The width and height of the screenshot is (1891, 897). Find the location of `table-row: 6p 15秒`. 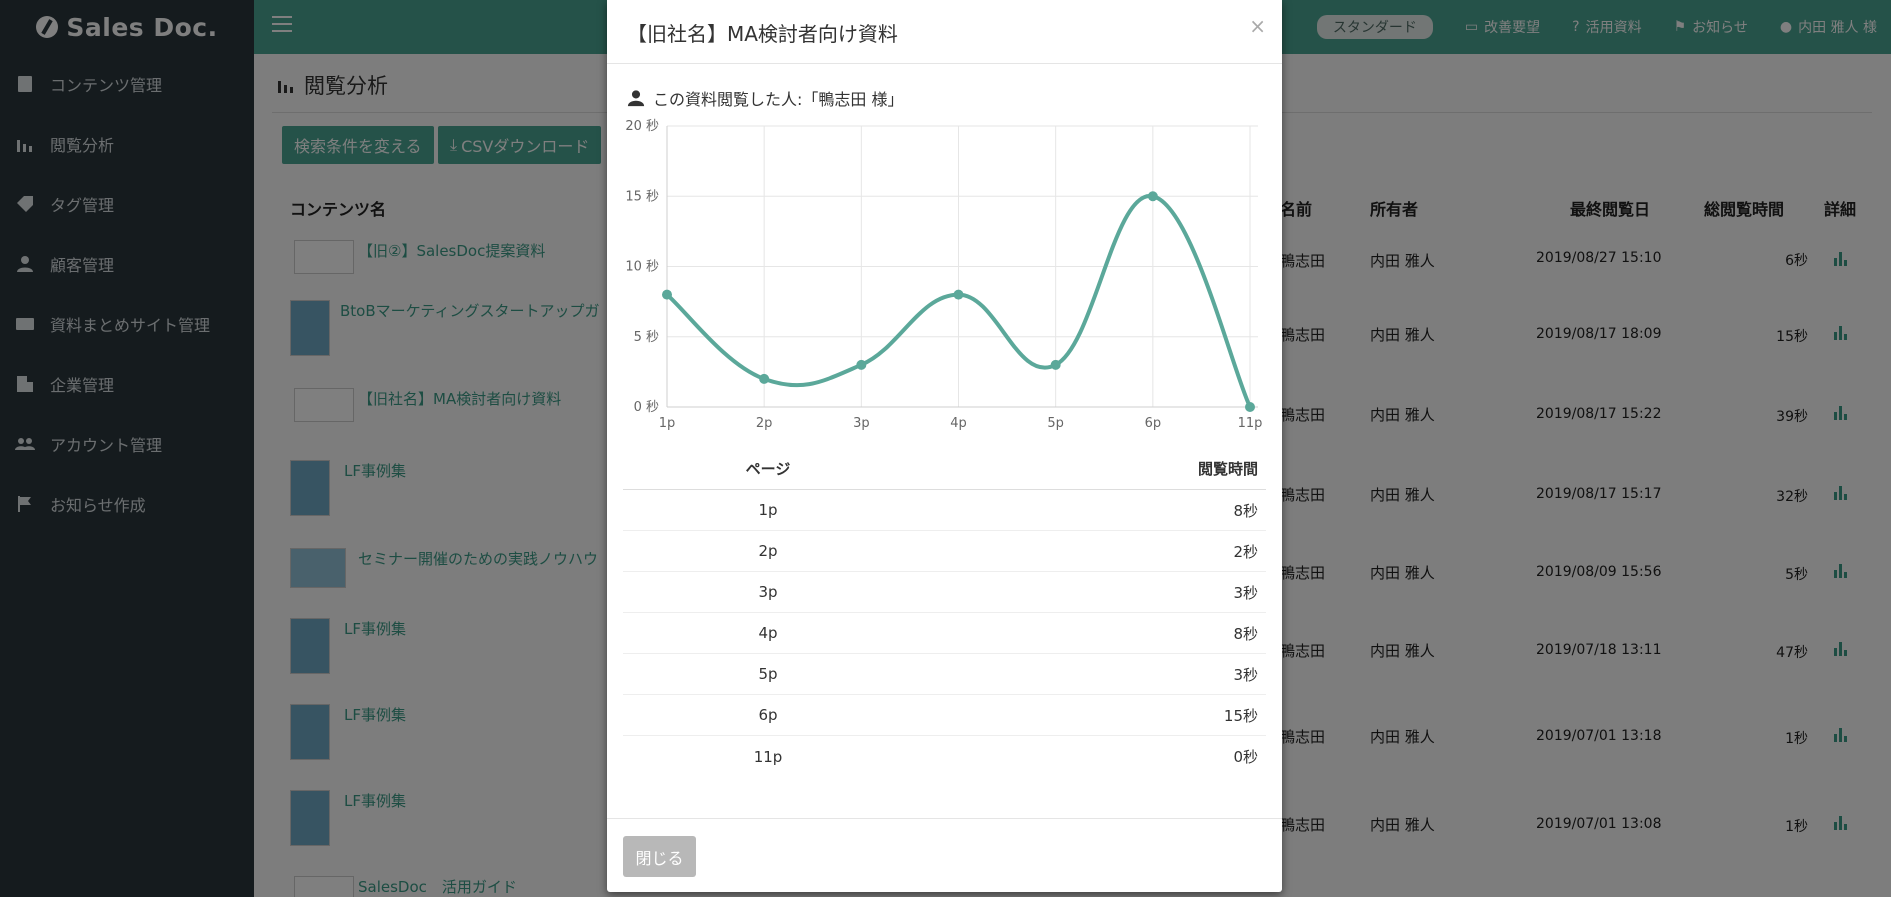

table-row: 6p 15秒 is located at coordinates (944, 715).